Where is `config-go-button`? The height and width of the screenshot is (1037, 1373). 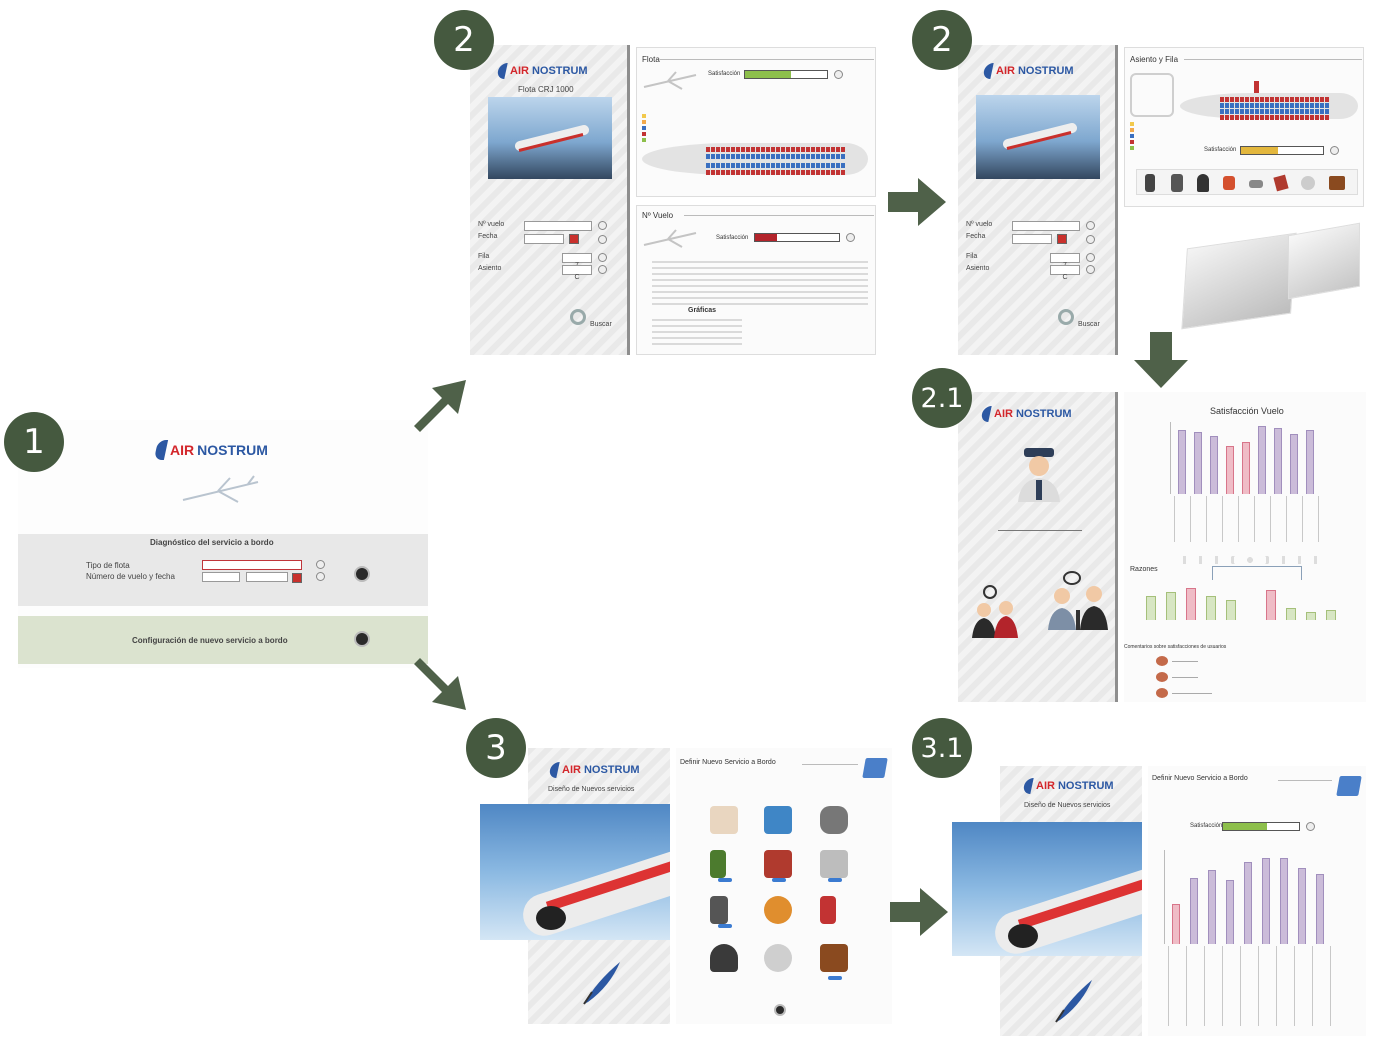
config-go-button is located at coordinates (362, 639).